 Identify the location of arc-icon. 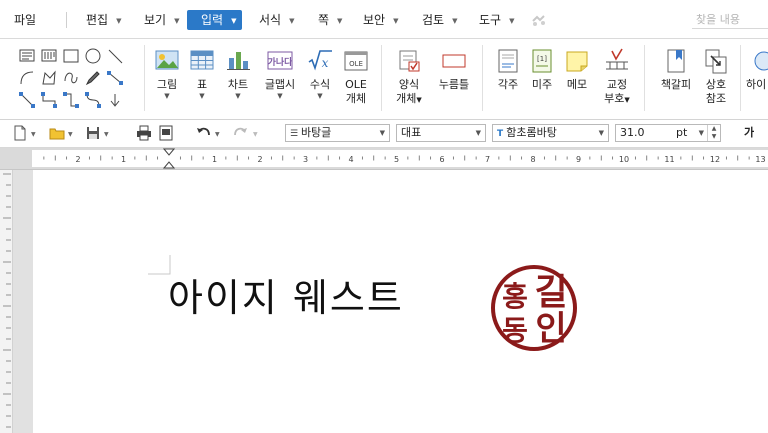
(27, 78).